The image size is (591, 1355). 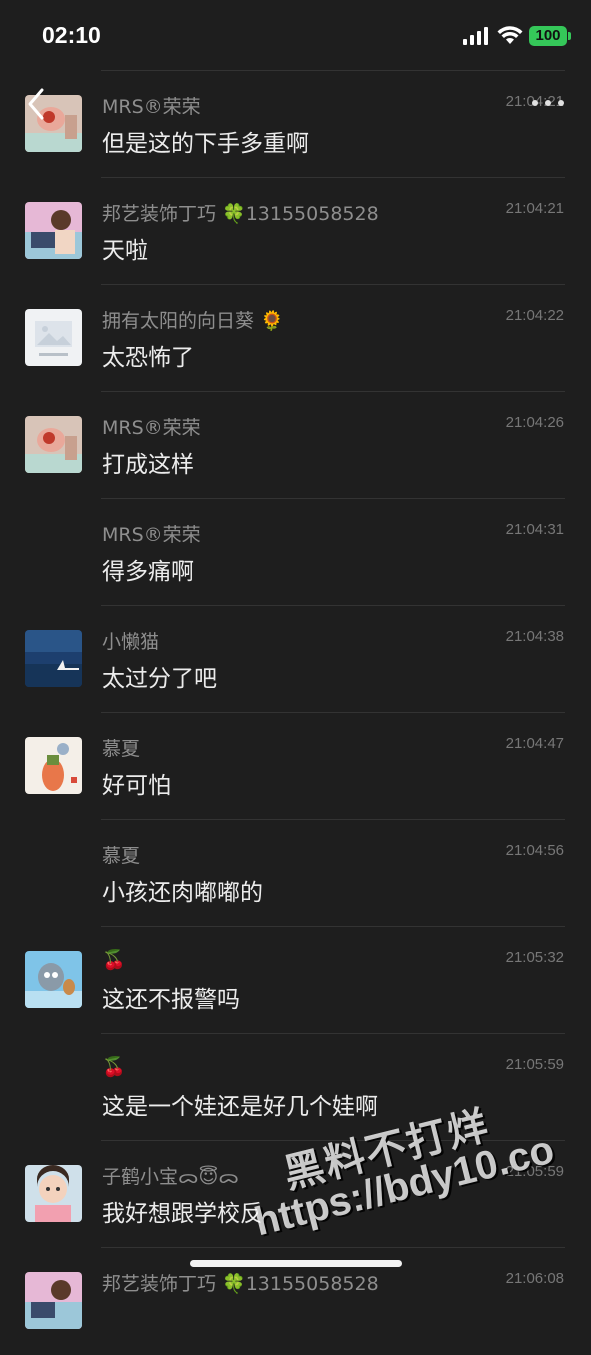 What do you see at coordinates (37, 104) in the screenshot?
I see `back-chevron-icon` at bounding box center [37, 104].